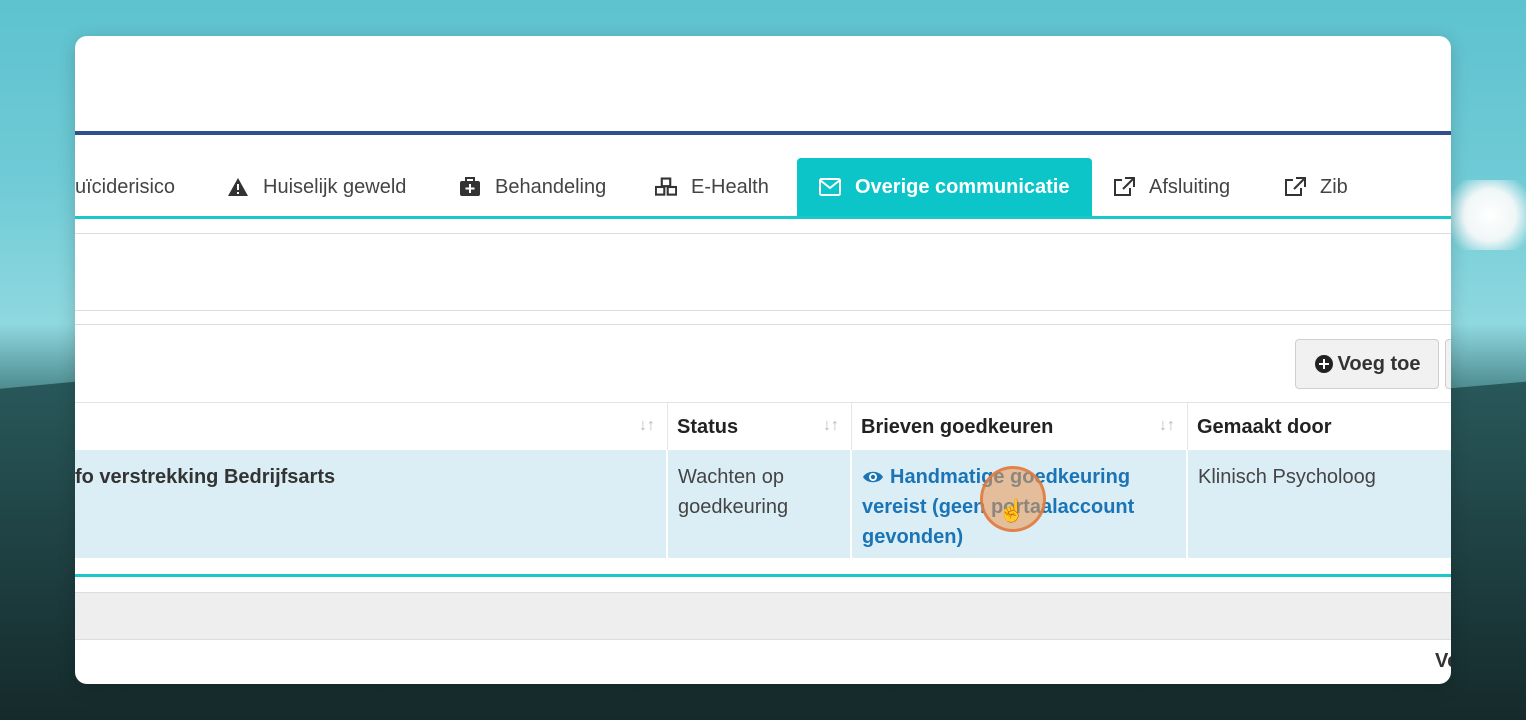 Image resolution: width=1526 pixels, height=720 pixels. What do you see at coordinates (1190, 186) in the screenshot?
I see `tab-label: Afsluiting` at bounding box center [1190, 186].